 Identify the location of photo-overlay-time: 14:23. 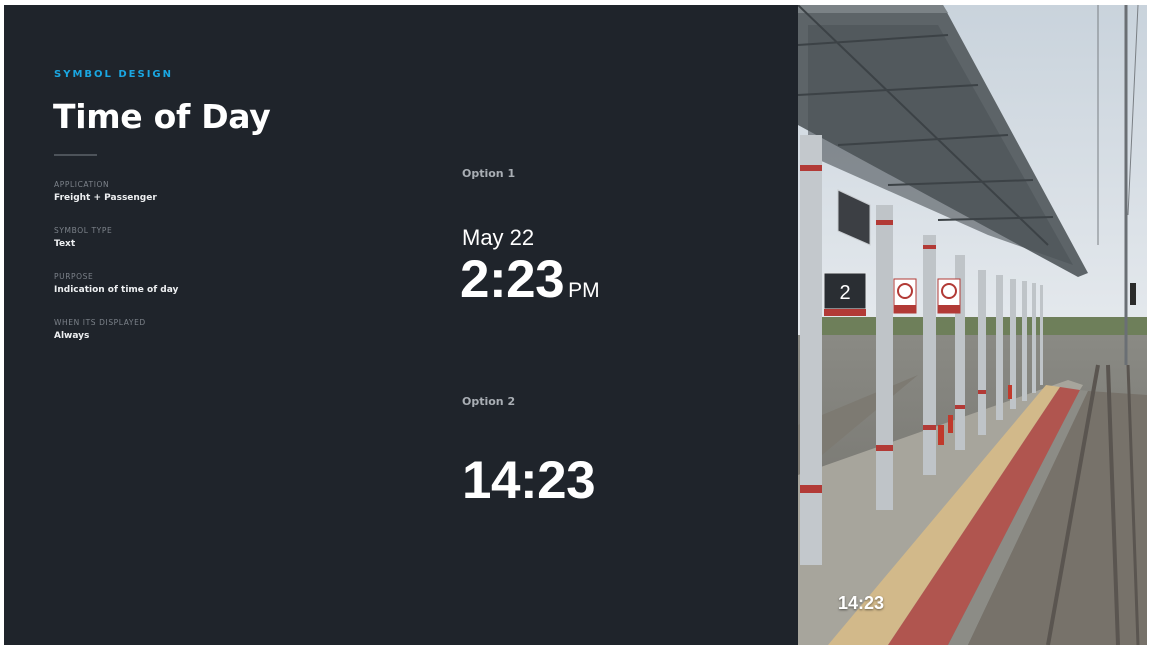
(861, 603).